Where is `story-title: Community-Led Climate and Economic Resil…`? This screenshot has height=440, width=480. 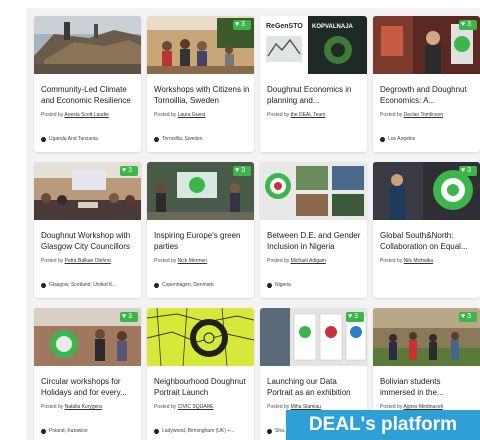 story-title: Community-Led Climate and Economic Resil… is located at coordinates (89, 95).